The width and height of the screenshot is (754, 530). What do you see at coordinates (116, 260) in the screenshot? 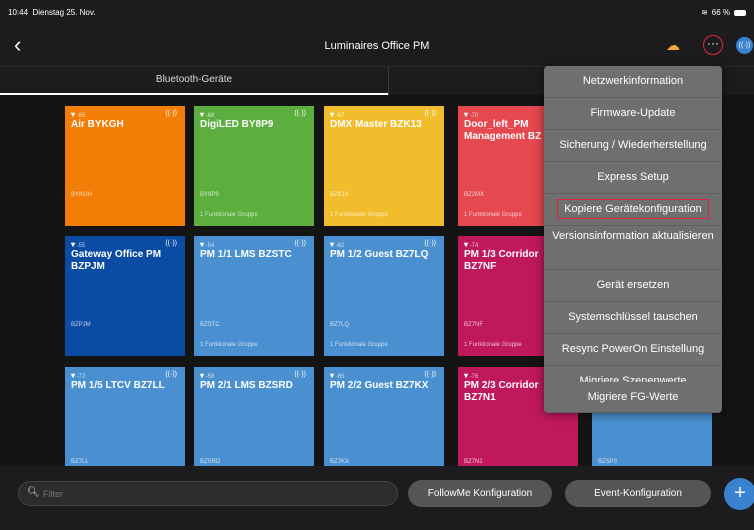
I see `device-name: Gateway Office PM BZPJM` at bounding box center [116, 260].